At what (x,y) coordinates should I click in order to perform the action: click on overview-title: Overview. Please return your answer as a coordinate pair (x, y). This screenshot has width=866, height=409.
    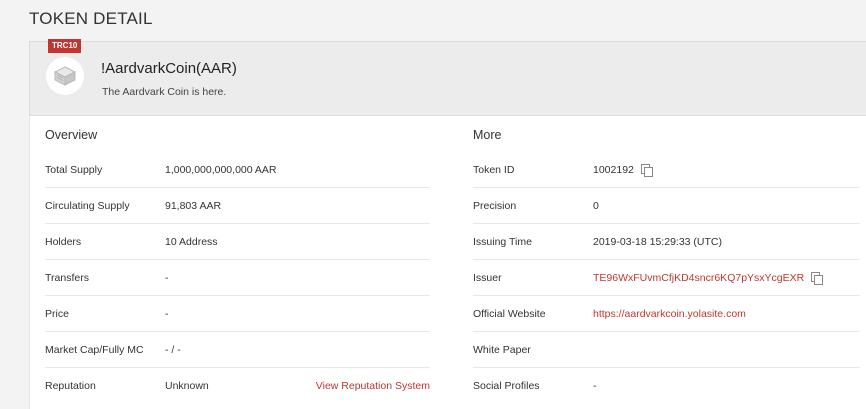
    Looking at the image, I should click on (71, 135).